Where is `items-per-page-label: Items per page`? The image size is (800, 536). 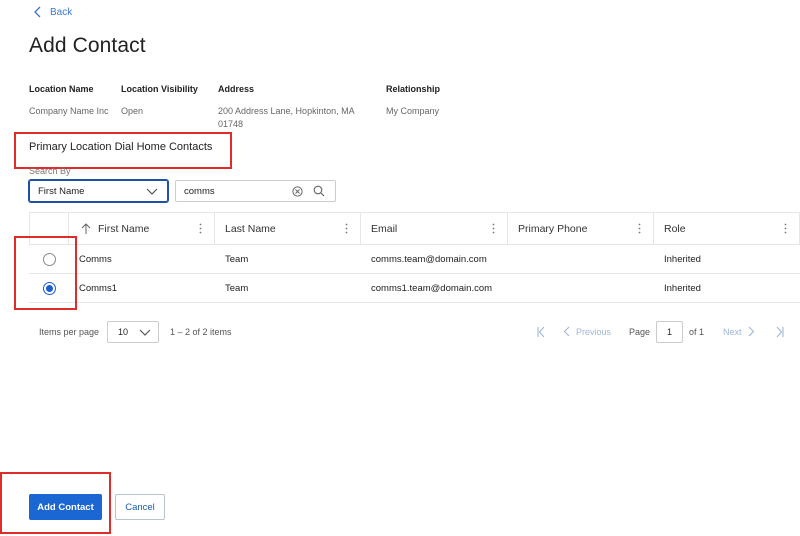
items-per-page-label: Items per page is located at coordinates (69, 332).